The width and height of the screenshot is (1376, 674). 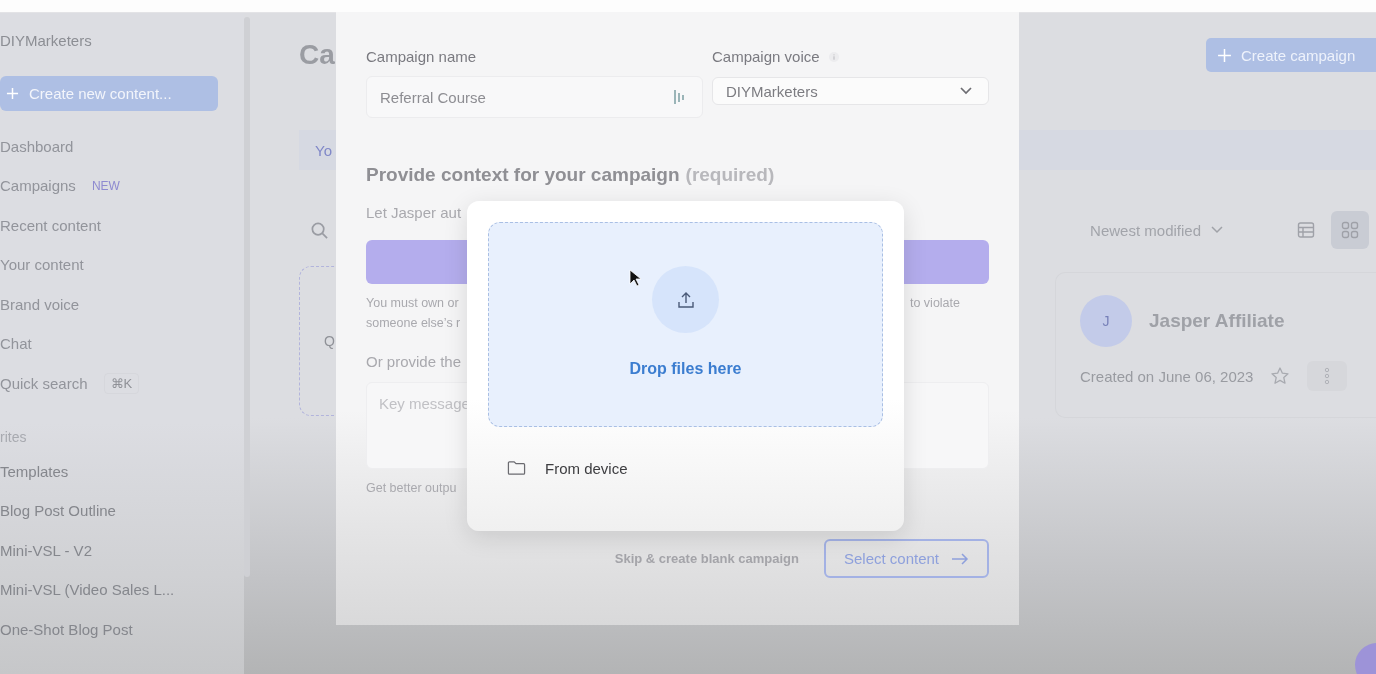 I want to click on notice-text: You must own or, so click(x=412, y=303).